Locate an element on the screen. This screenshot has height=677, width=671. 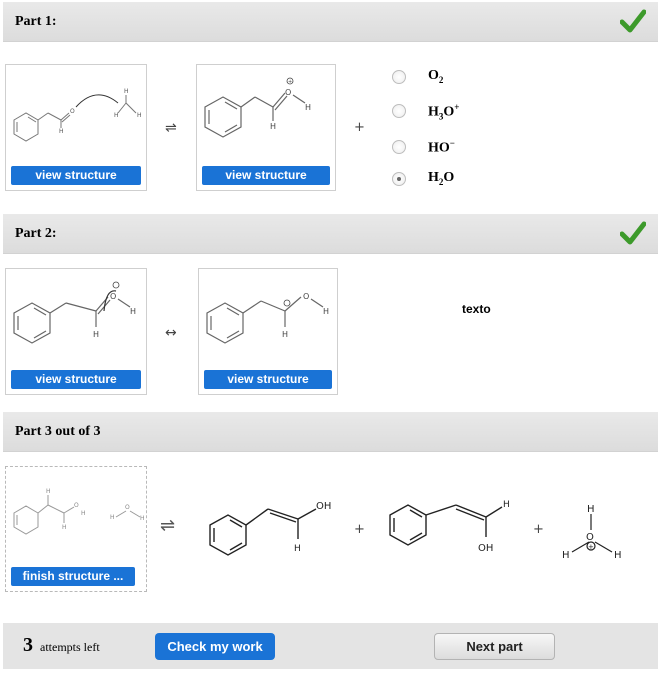
resonance-arrow: ↔ is located at coordinates (171, 333).